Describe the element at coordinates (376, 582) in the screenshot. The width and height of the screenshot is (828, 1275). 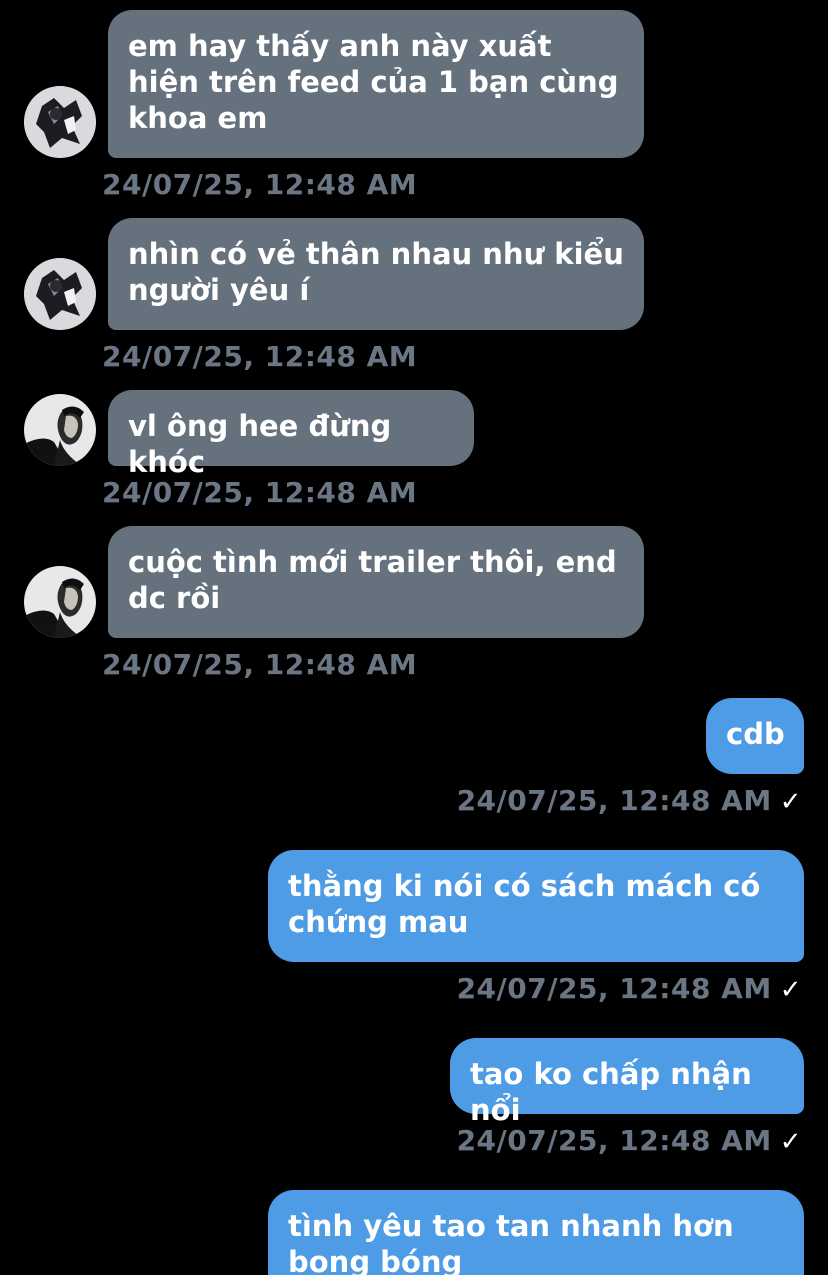
I see `message-bubble-incoming: cuộc tình mới trailer thôi, end dc rồi` at that location.